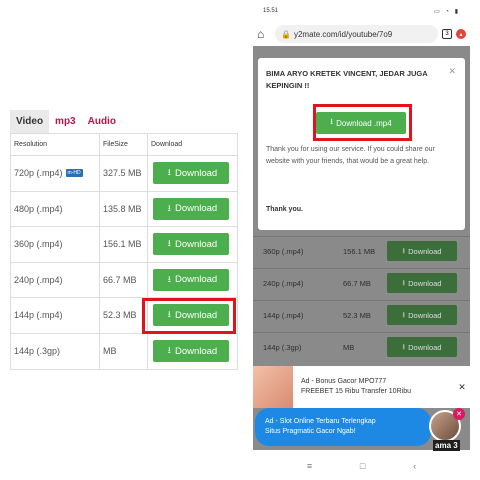 The width and height of the screenshot is (480, 480). I want to click on home-icon: ⌂, so click(264, 34).